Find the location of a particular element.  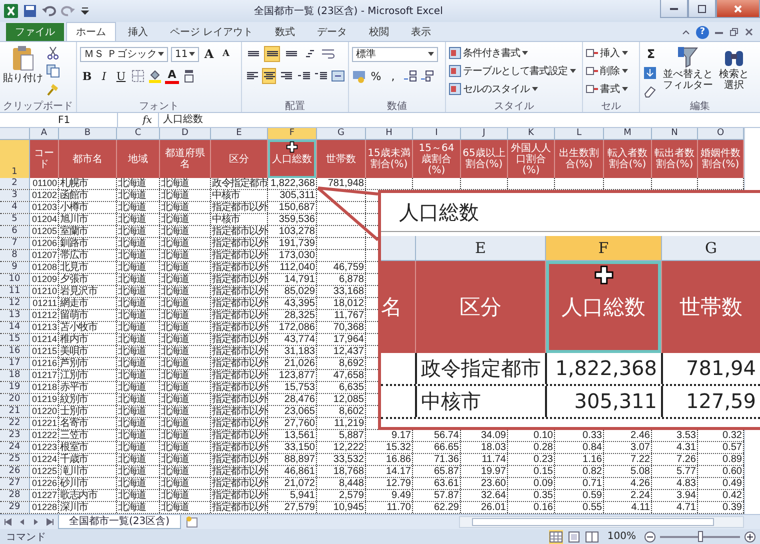

close-button is located at coordinates (738, 9).